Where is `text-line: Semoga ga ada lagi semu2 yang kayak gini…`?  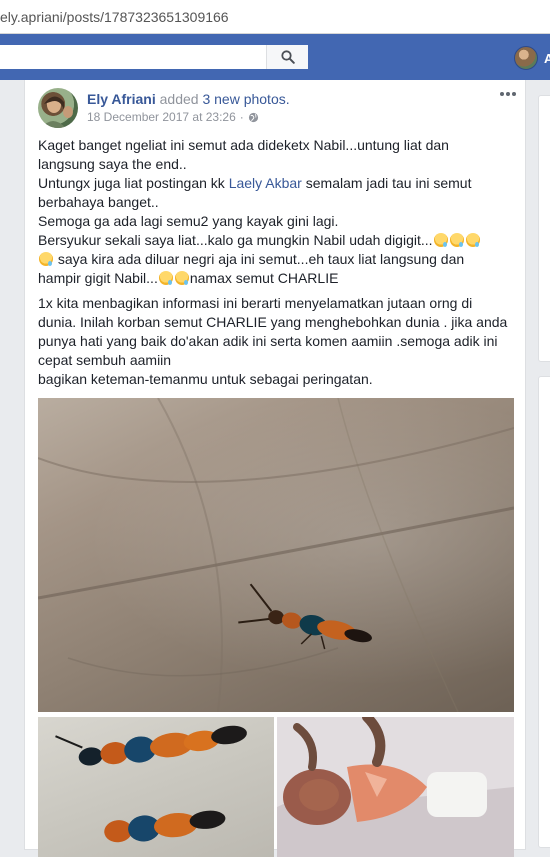 text-line: Semoga ga ada lagi semu2 yang kayak gini… is located at coordinates (188, 221).